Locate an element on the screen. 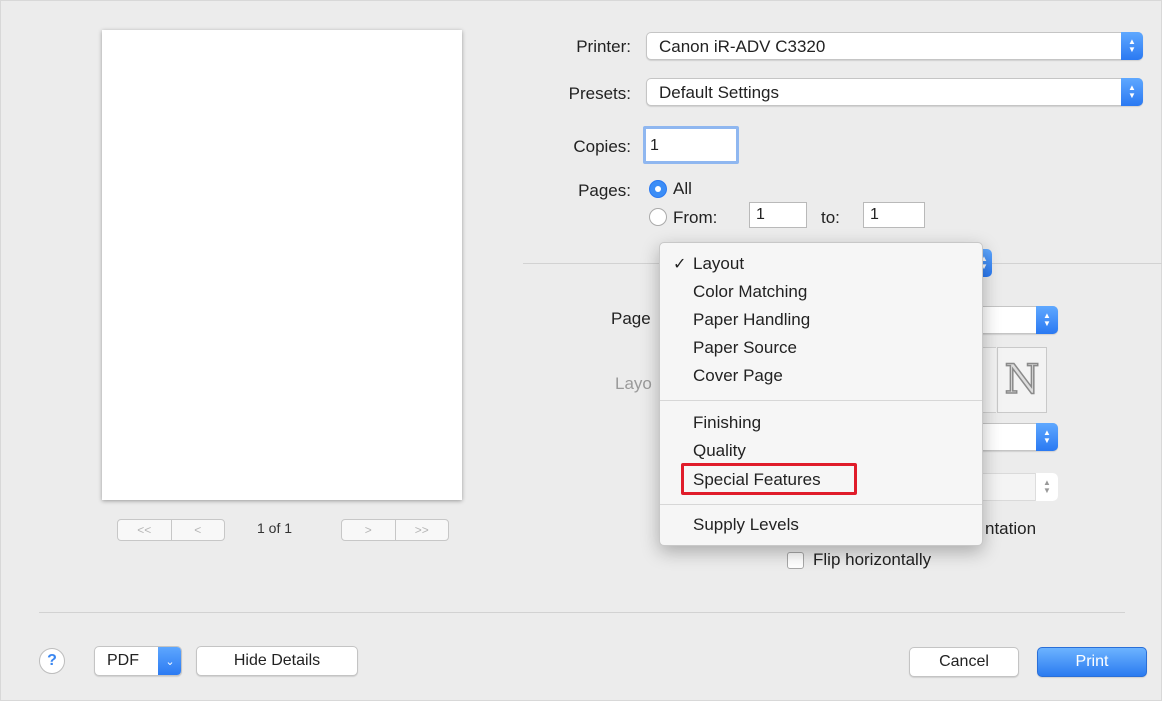  print-button: Print is located at coordinates (1092, 662).